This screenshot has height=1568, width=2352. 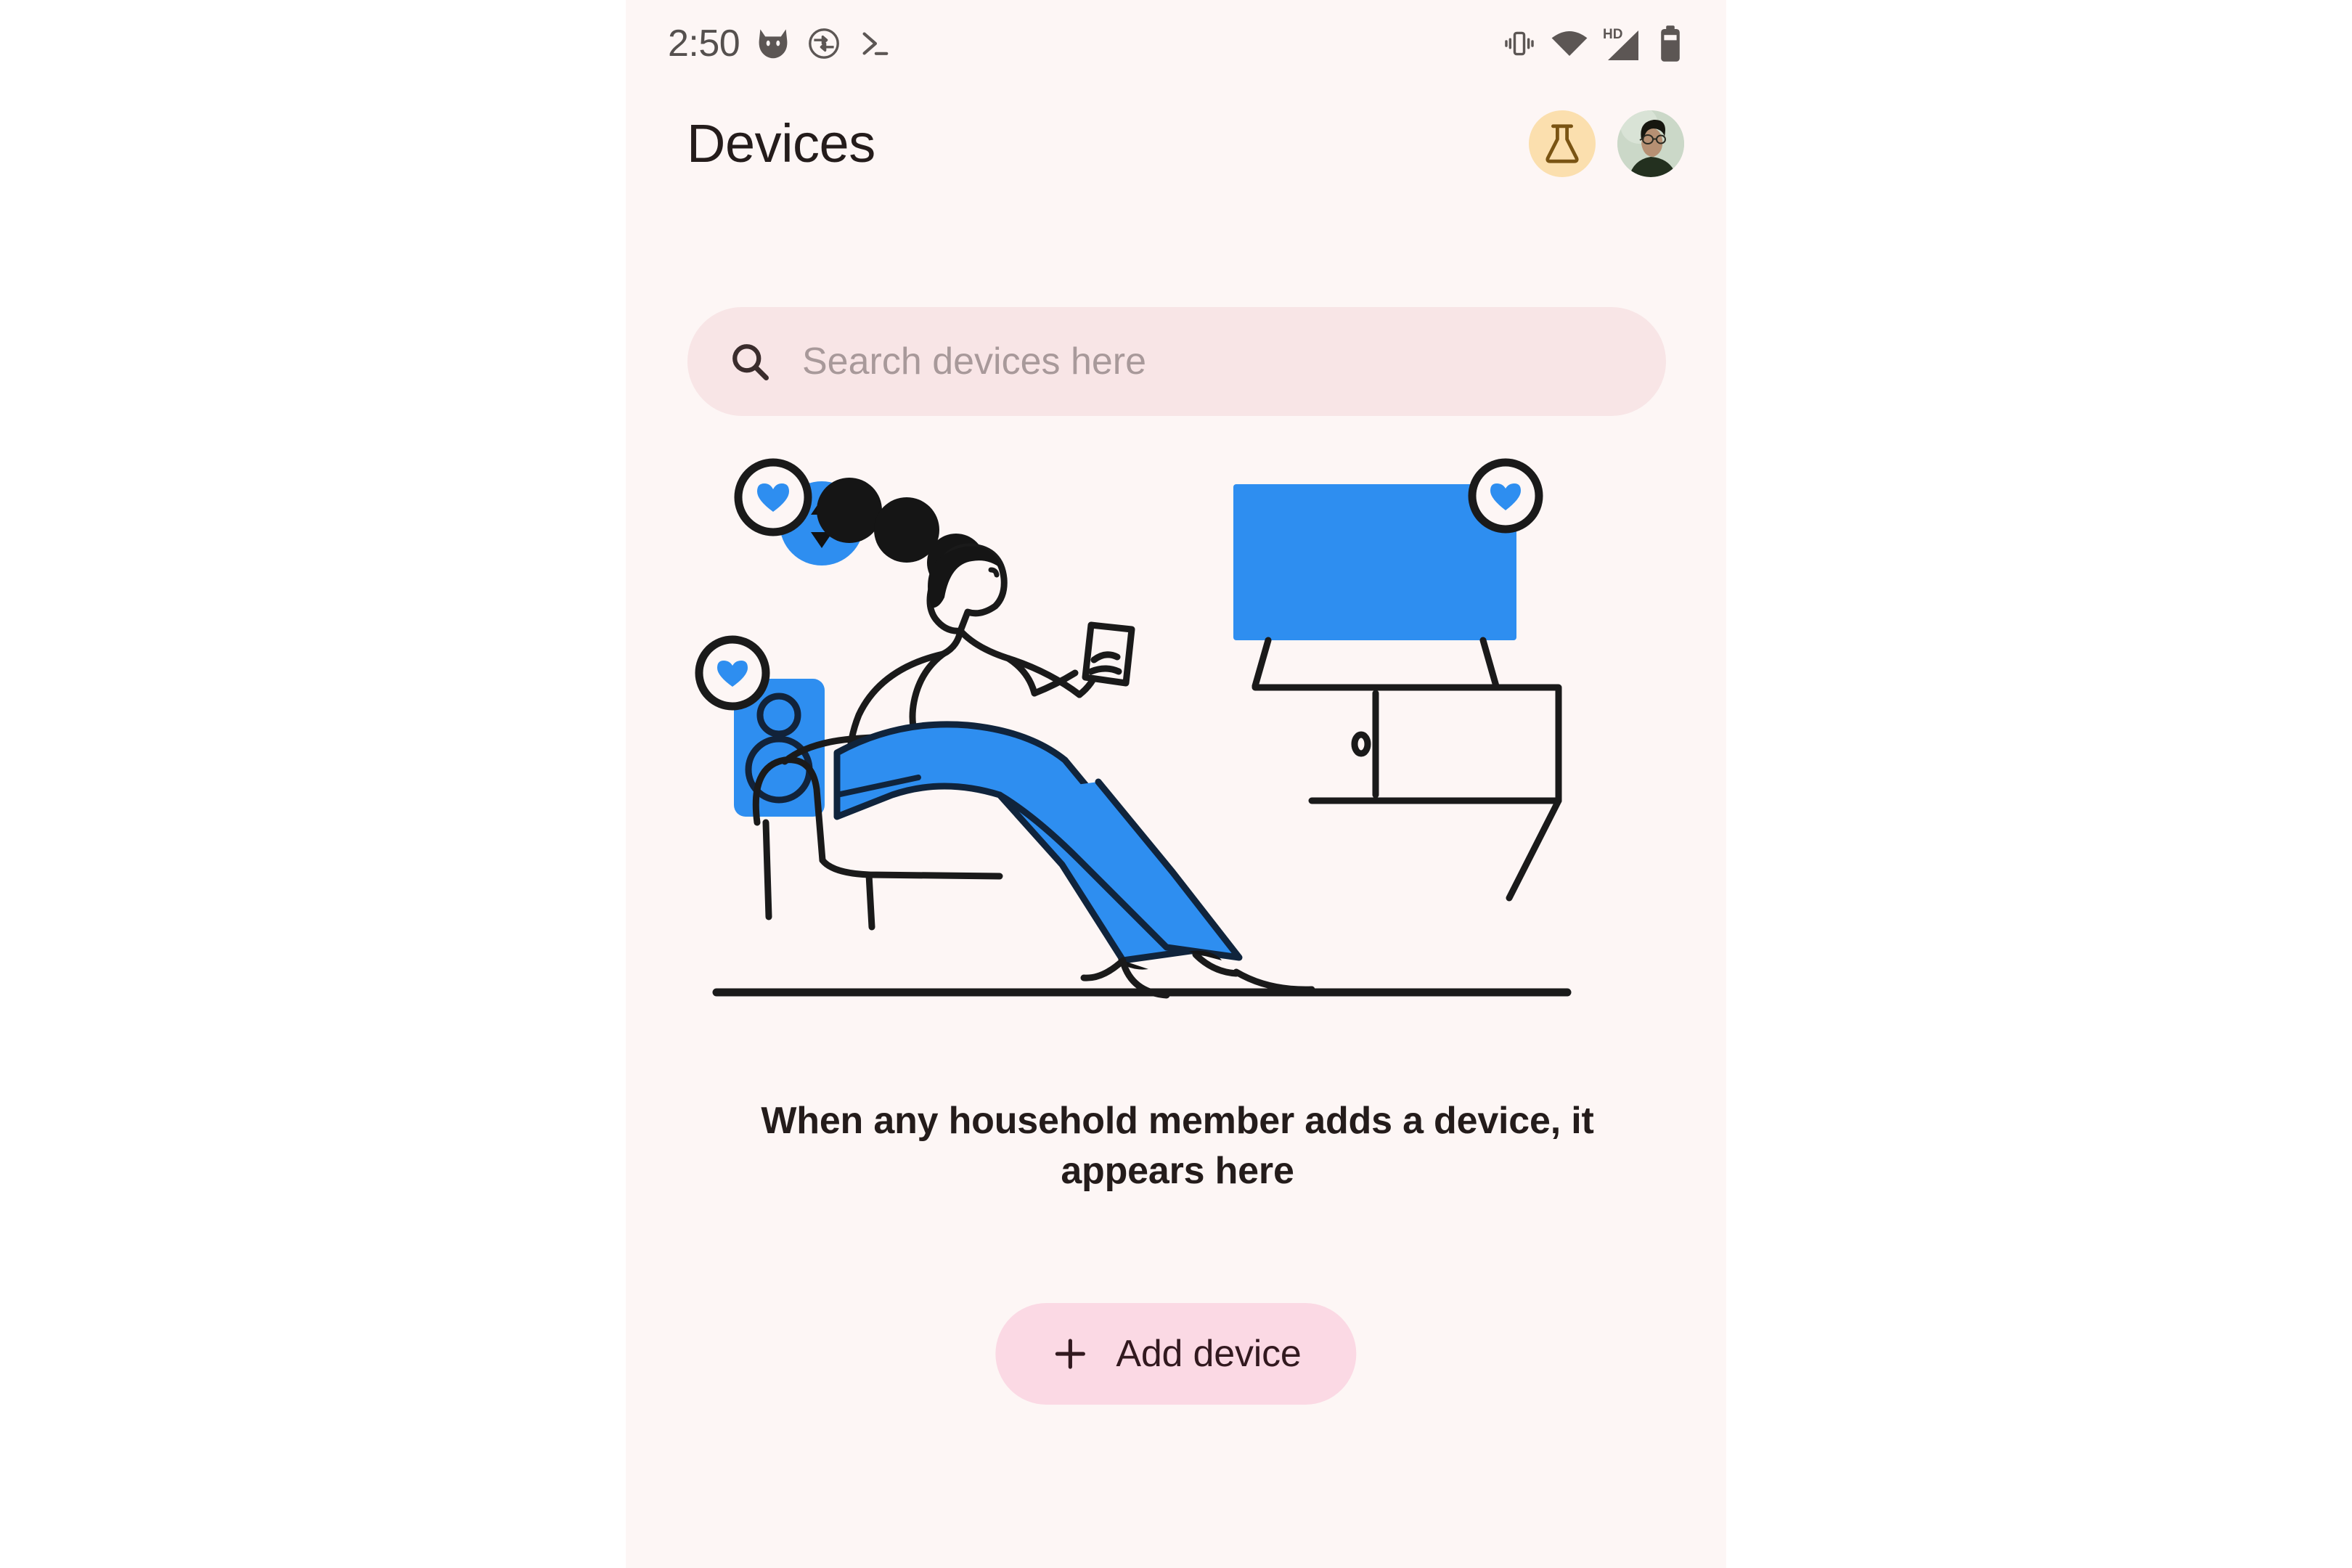 I want to click on account-avatar, so click(x=1651, y=144).